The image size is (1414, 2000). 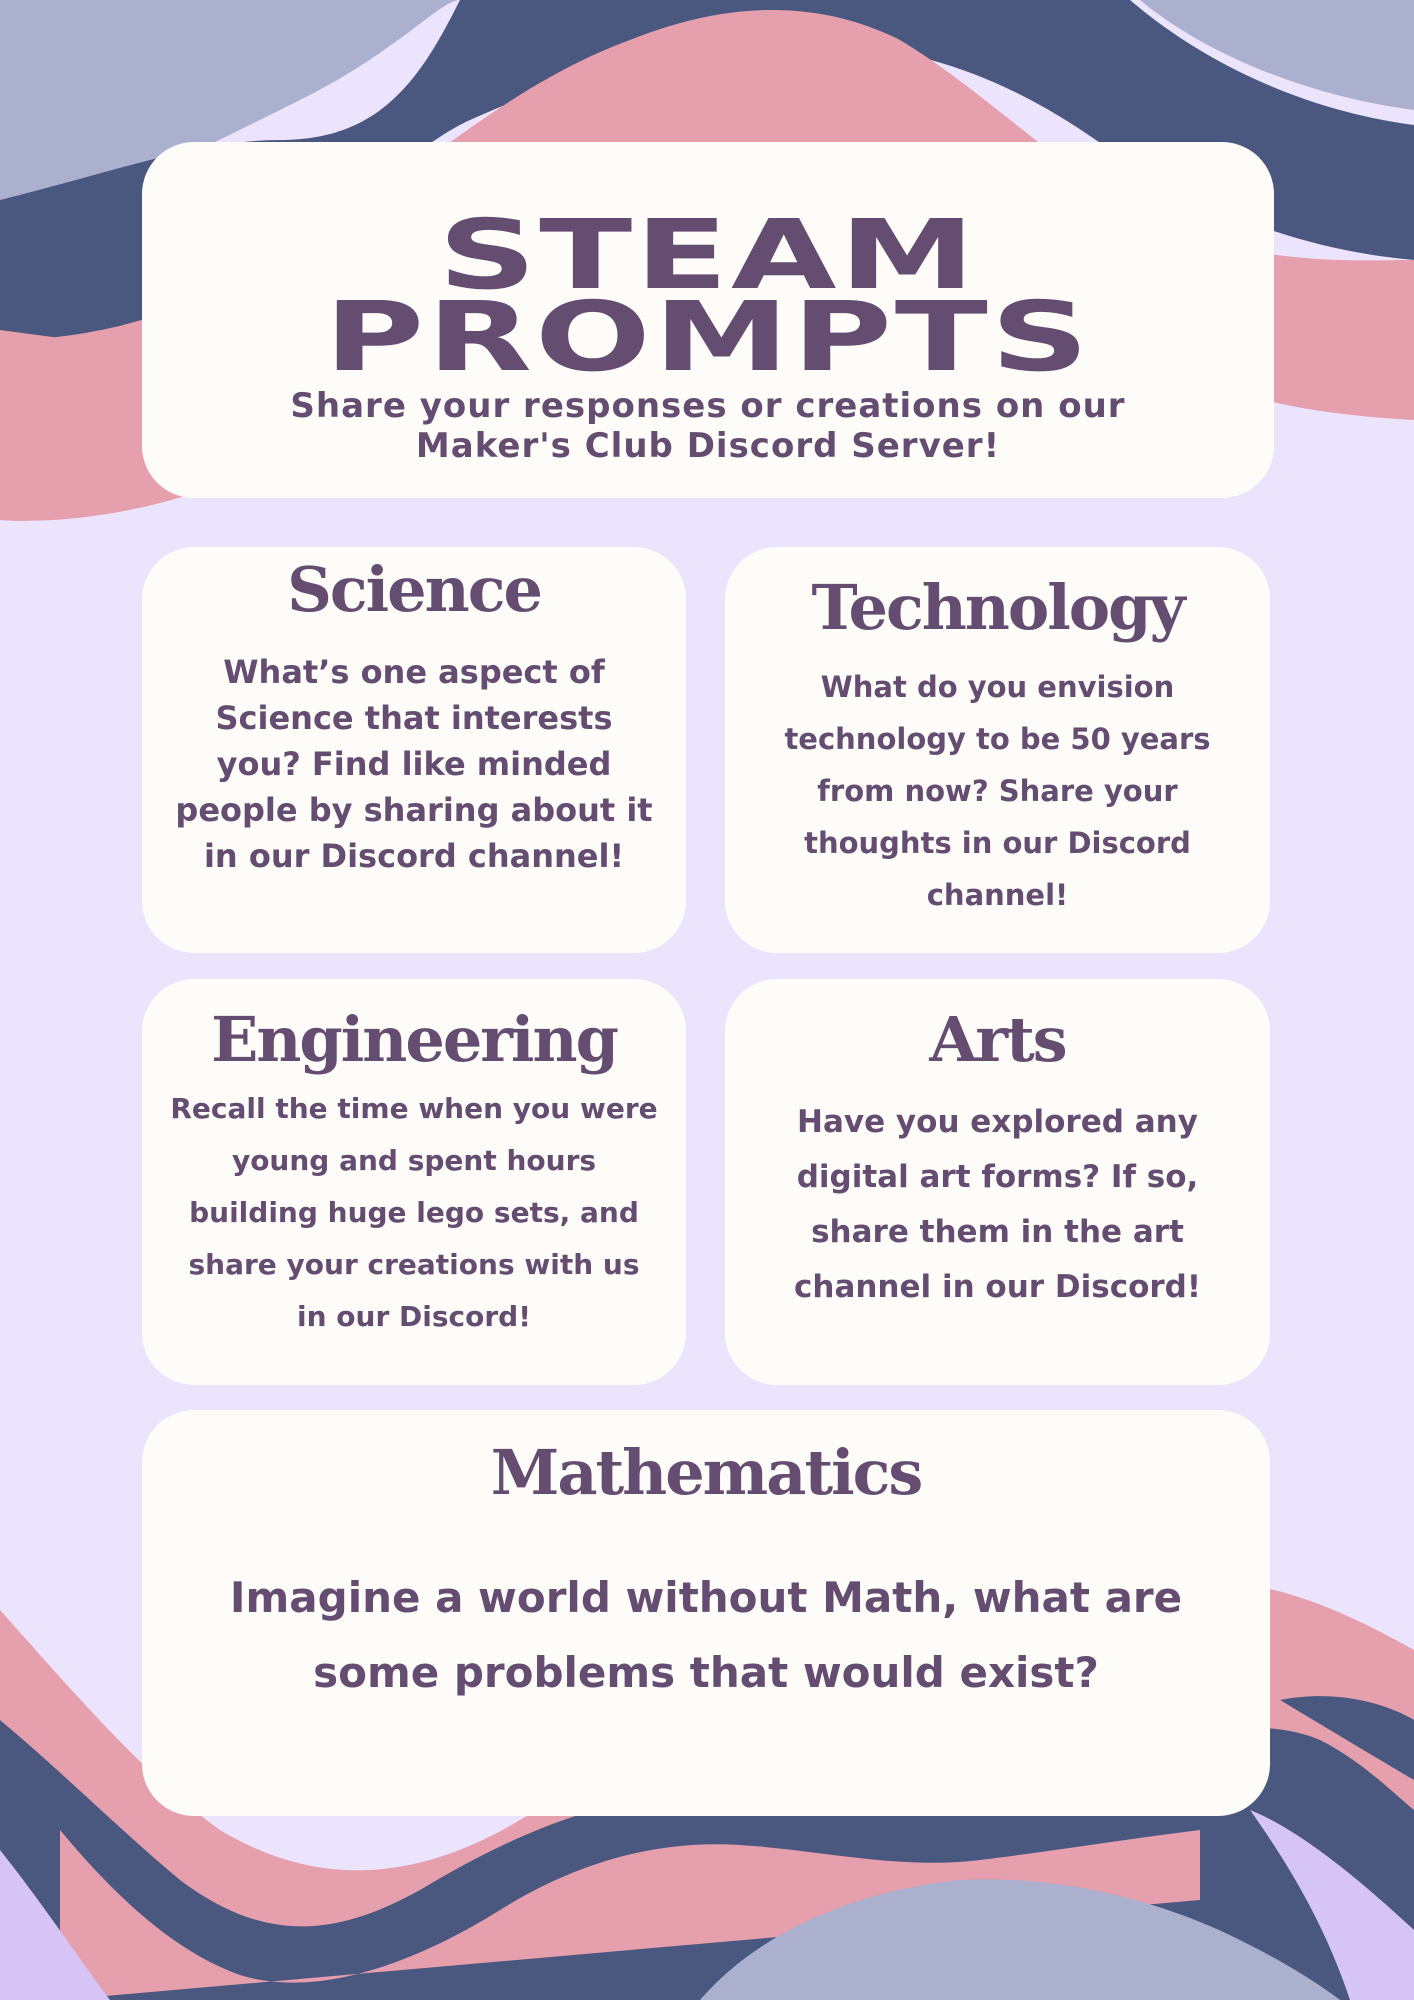 I want to click on engineering-heading: Engineering, so click(x=415, y=1039).